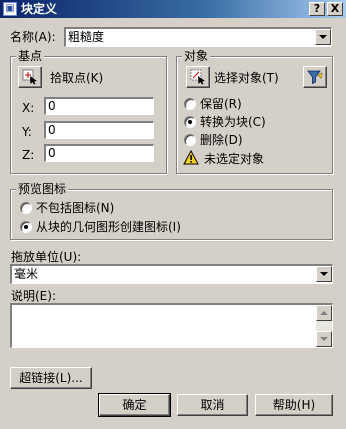  I want to click on warning-icon, so click(191, 157).